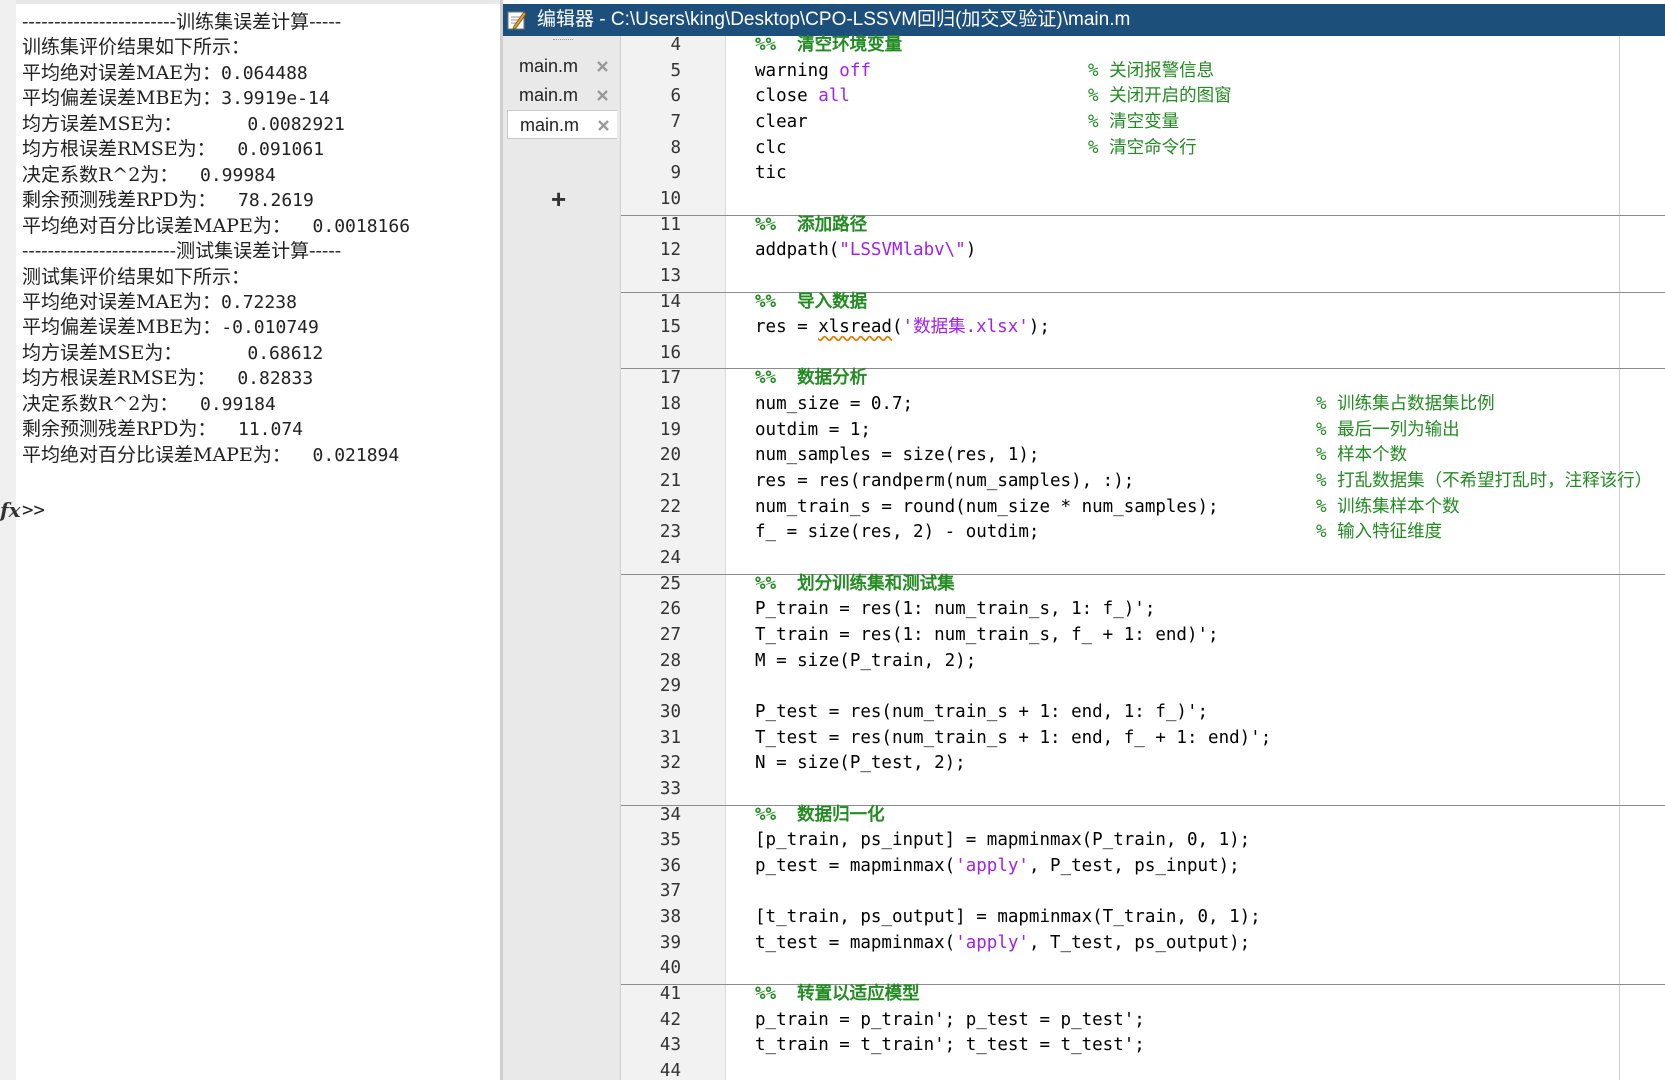  Describe the element at coordinates (811, 226) in the screenshot. I see `code-text: %% 添加路径` at that location.